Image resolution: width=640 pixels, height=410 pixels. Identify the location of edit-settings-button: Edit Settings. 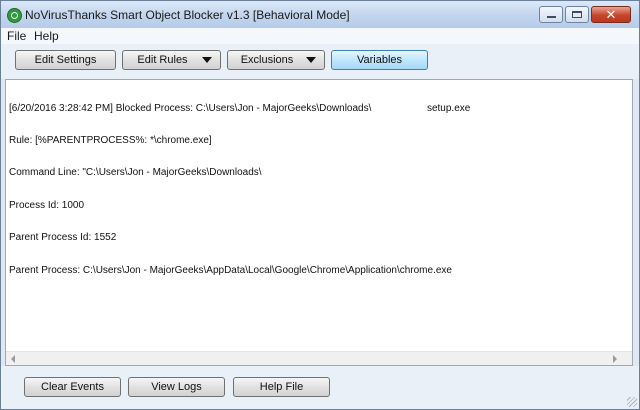
(65, 60).